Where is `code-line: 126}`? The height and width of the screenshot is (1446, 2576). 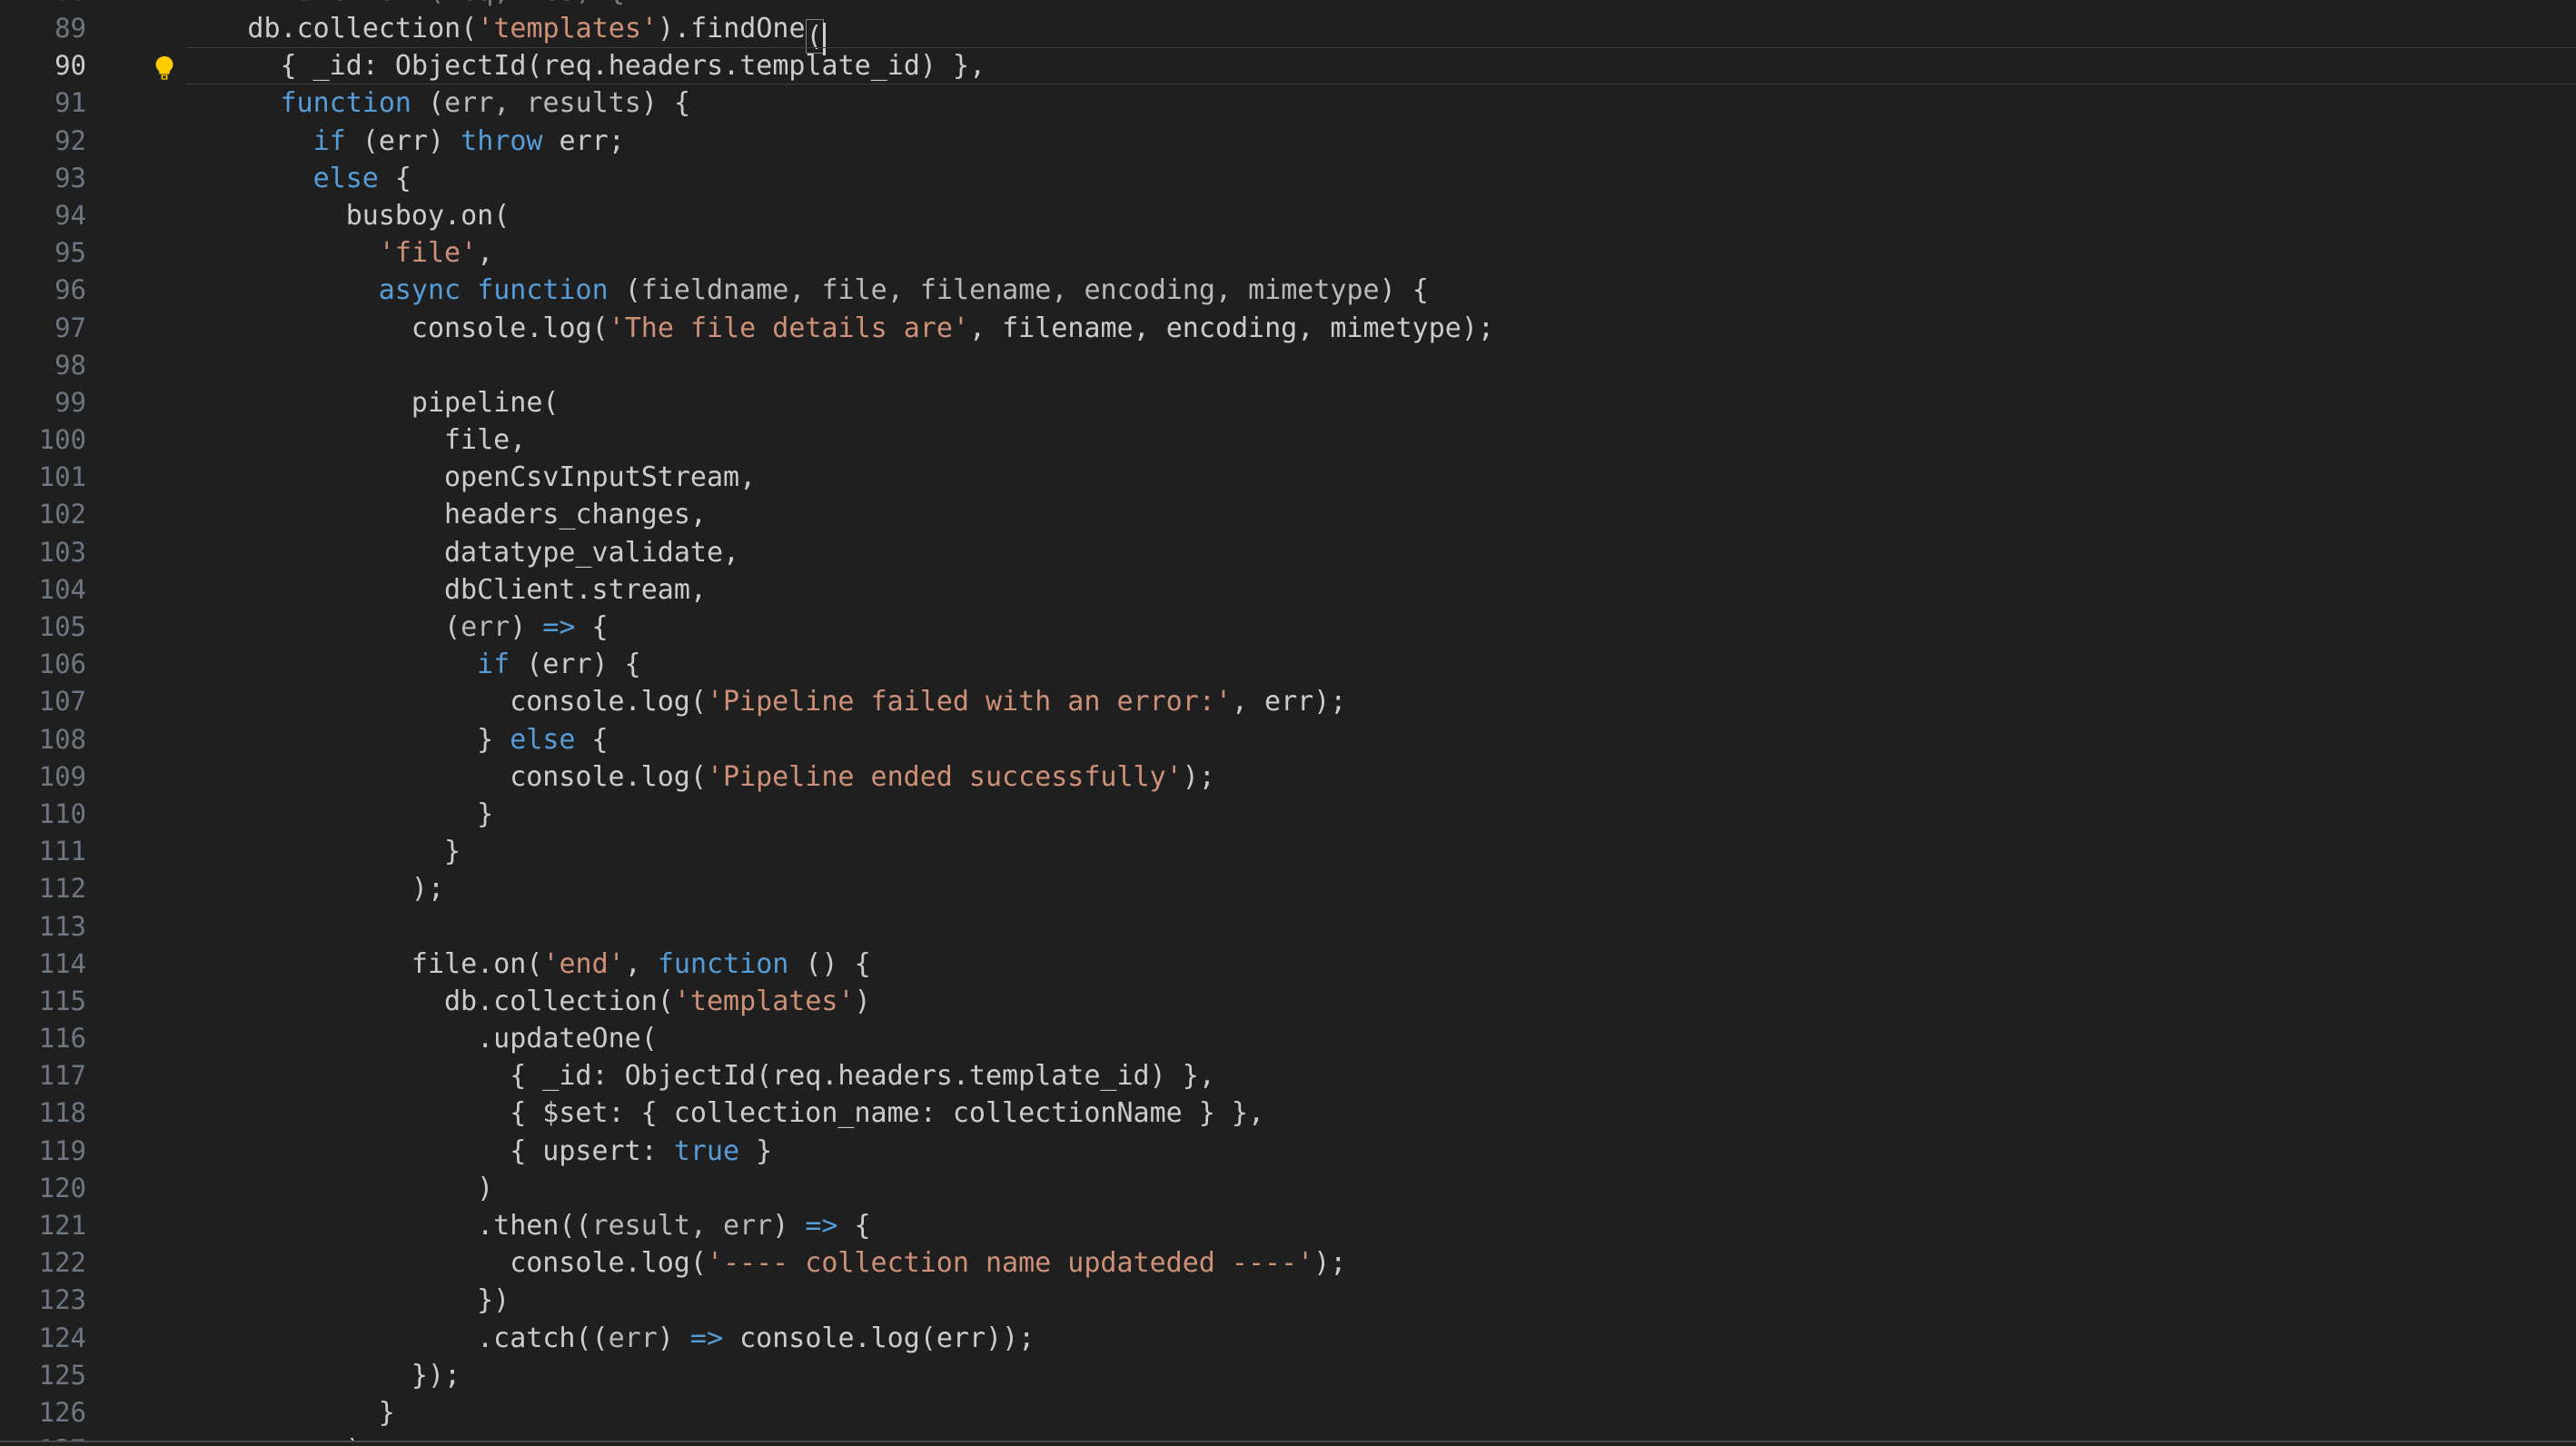 code-line: 126} is located at coordinates (1288, 1413).